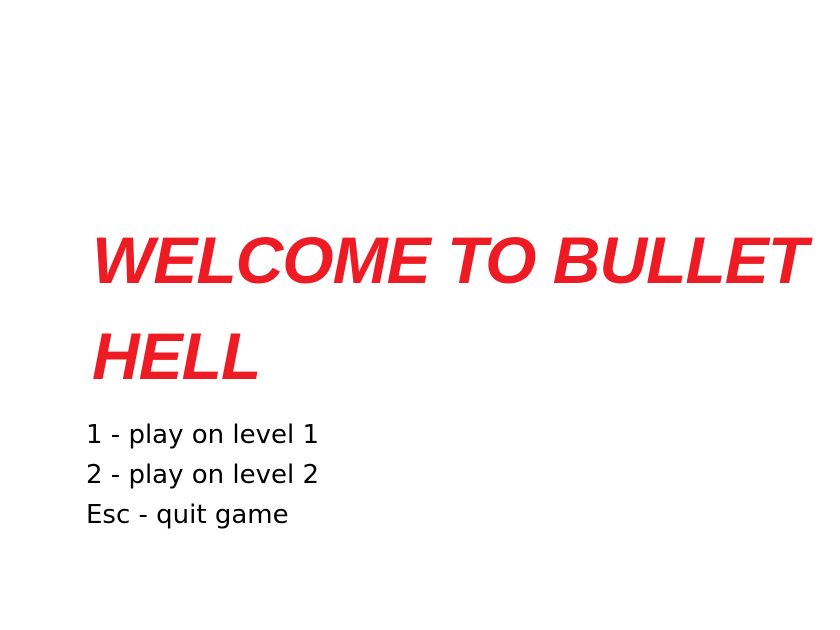  I want to click on menu-option-level-2: 2 - play on level 2, so click(202, 475).